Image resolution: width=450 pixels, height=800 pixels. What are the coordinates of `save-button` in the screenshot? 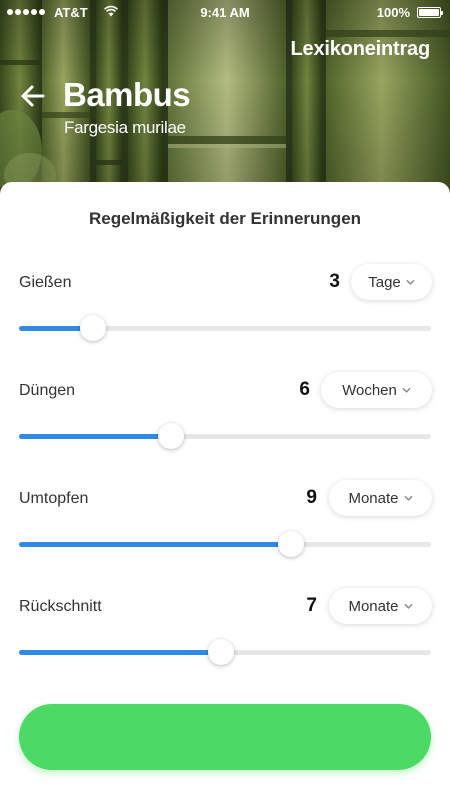 It's located at (225, 737).